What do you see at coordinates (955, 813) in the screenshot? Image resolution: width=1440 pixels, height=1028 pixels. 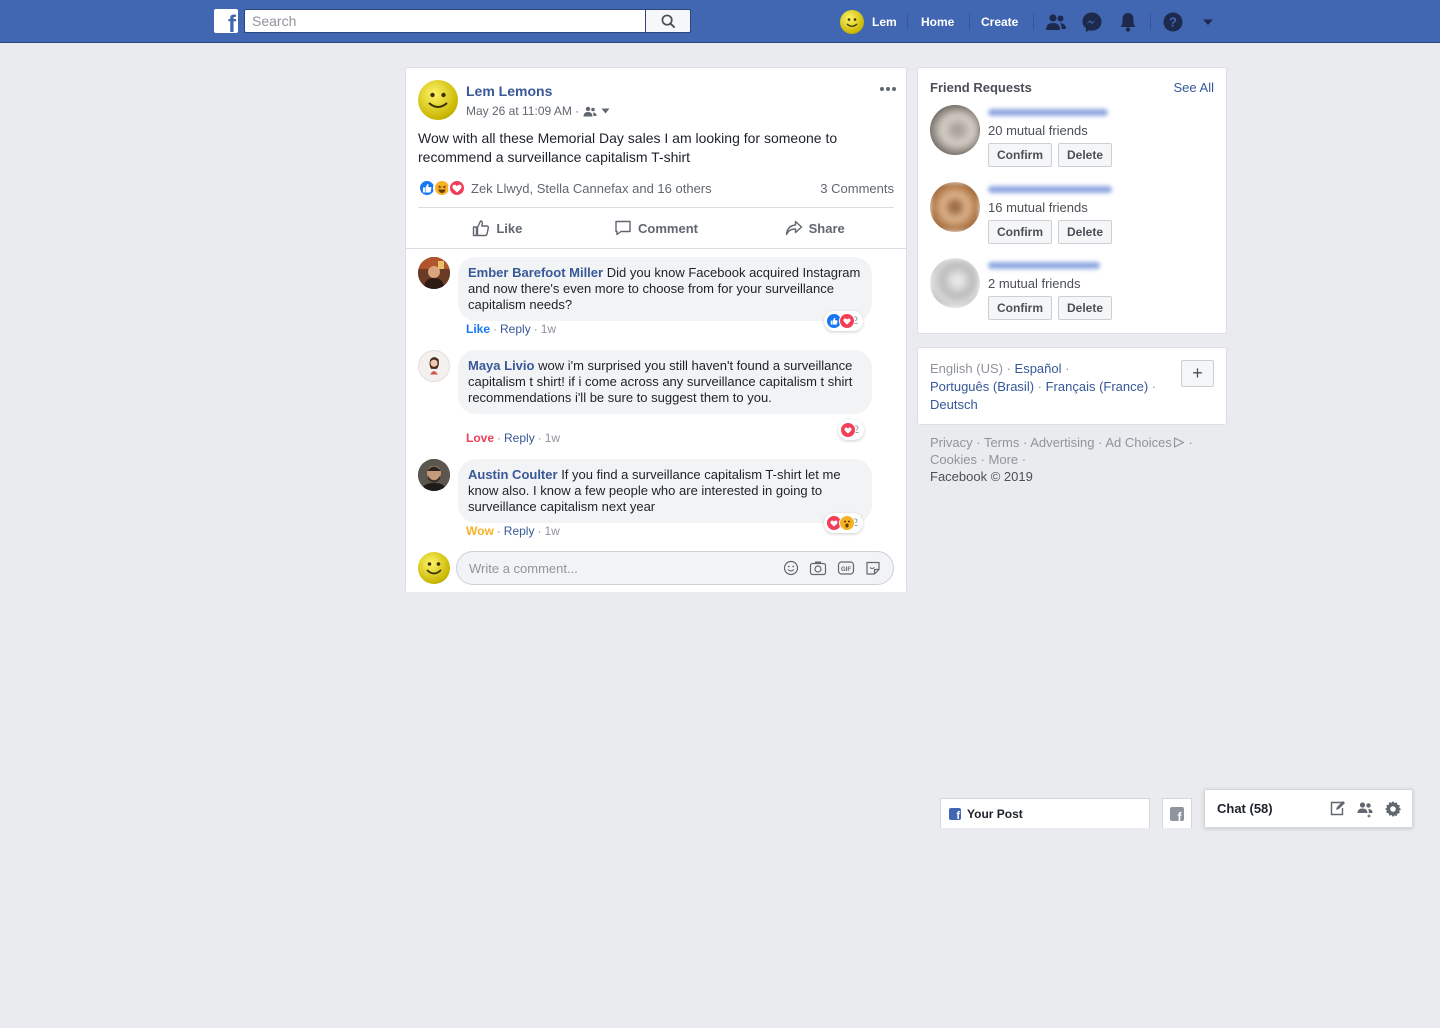 I see `facebook-icon: f` at bounding box center [955, 813].